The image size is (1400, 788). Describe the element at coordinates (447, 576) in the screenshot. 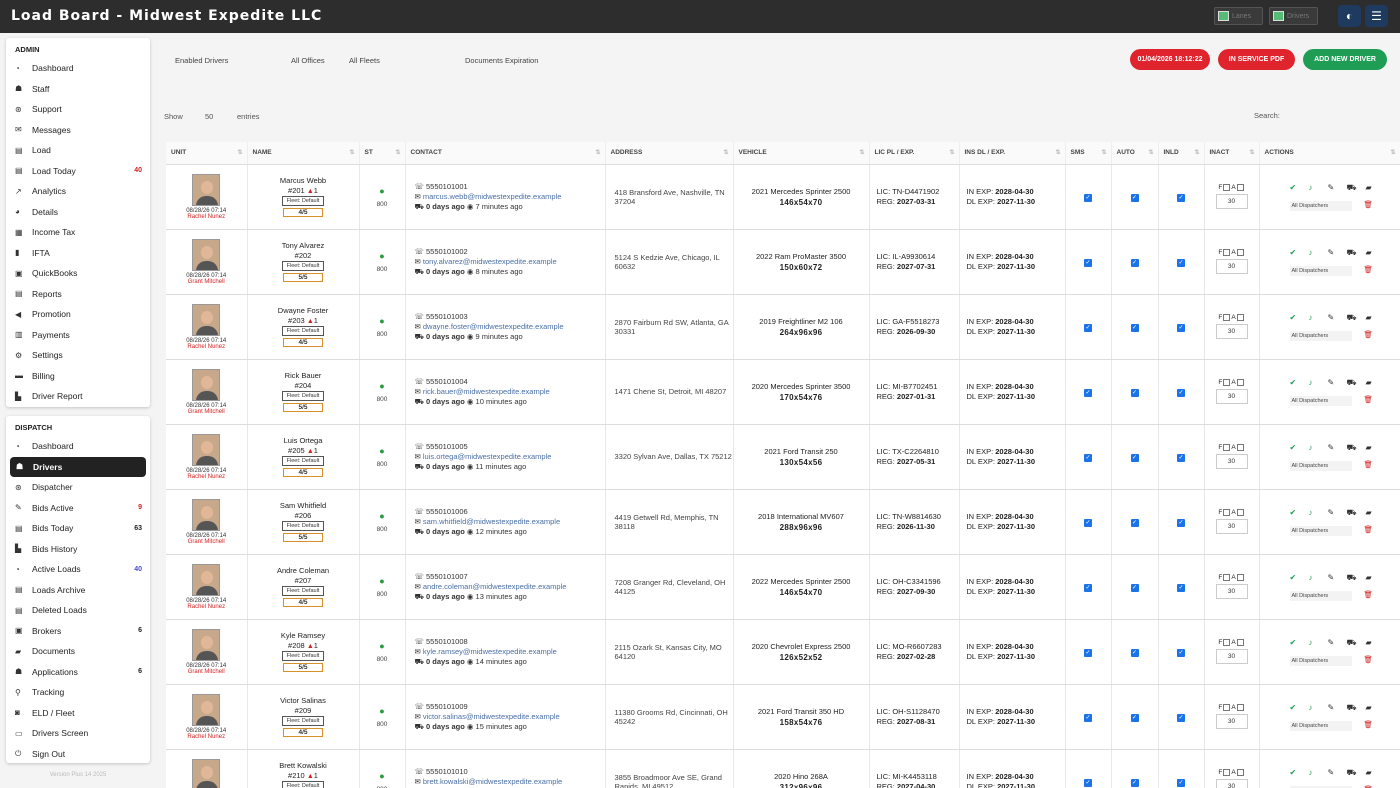

I see `phone-number: 5550101007` at that location.